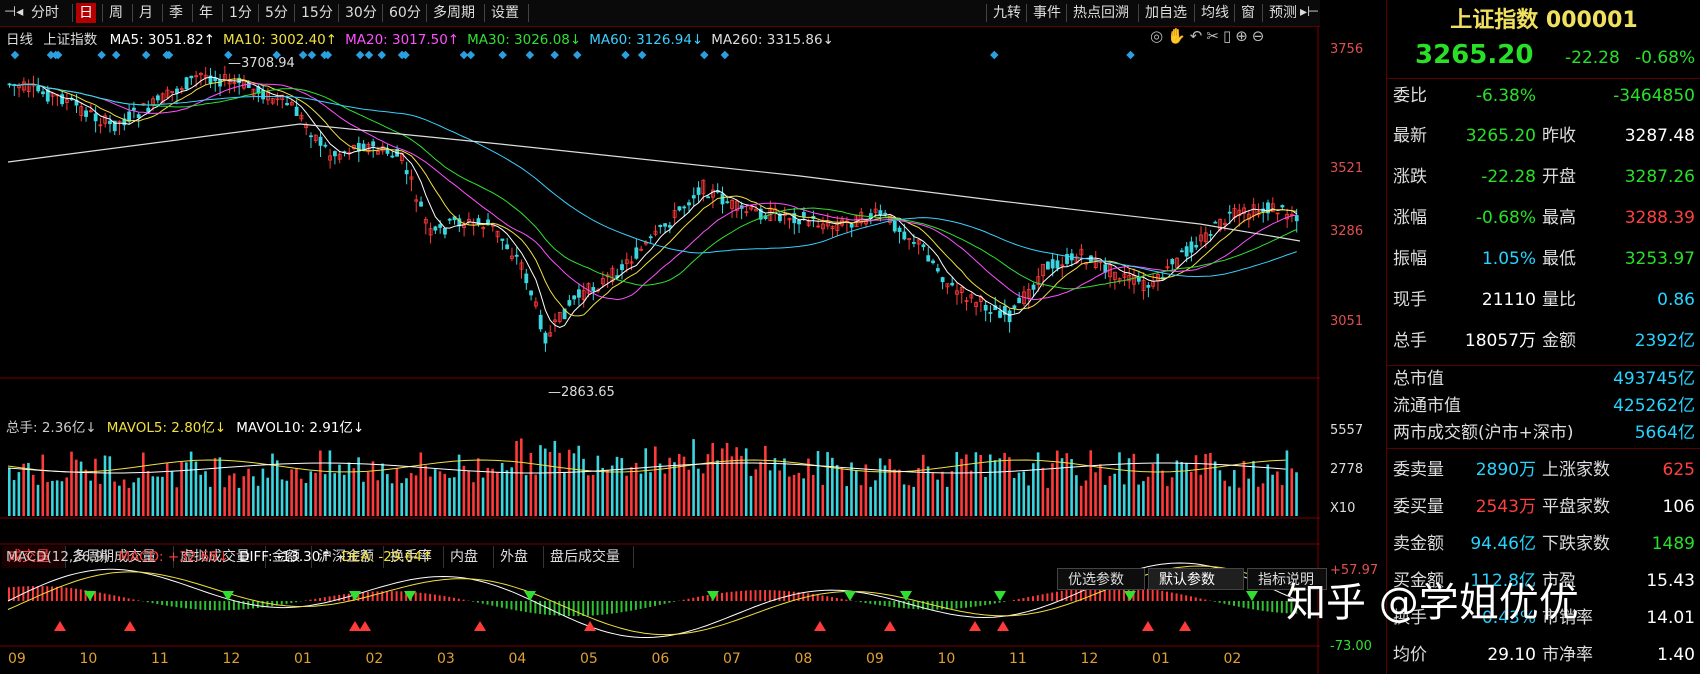 Image resolution: width=1700 pixels, height=674 pixels. I want to click on scissors-icon: ✂, so click(1214, 36).